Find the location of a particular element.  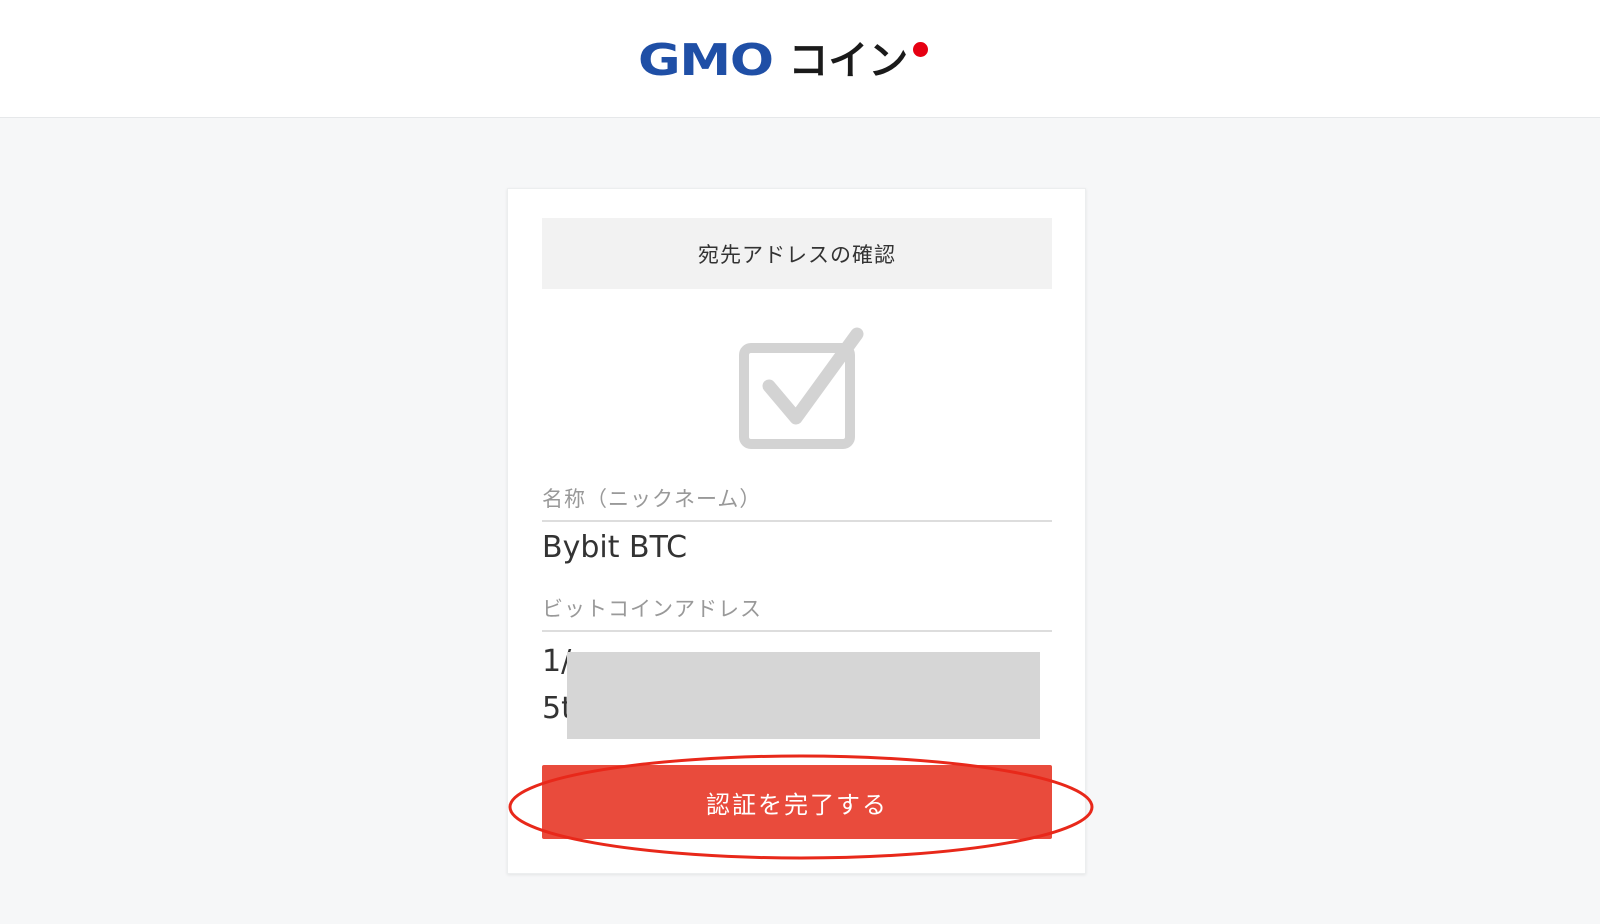

address-divider is located at coordinates (797, 631).